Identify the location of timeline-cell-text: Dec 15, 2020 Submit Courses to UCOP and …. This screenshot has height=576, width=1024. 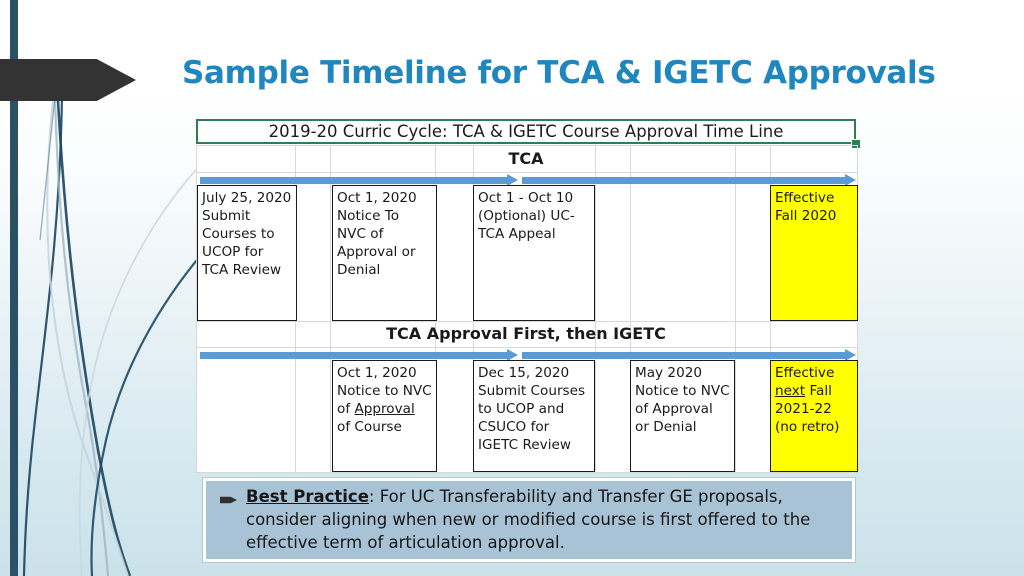
(532, 409).